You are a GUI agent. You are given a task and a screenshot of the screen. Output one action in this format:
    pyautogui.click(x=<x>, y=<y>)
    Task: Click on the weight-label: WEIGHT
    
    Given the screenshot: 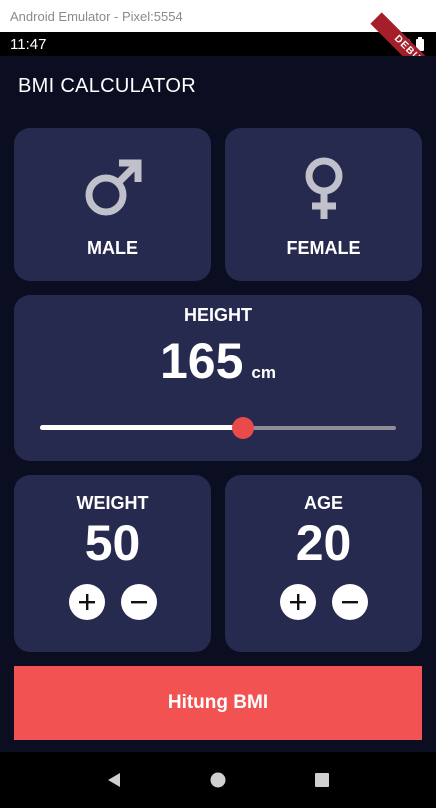 What is the action you would take?
    pyautogui.click(x=112, y=503)
    